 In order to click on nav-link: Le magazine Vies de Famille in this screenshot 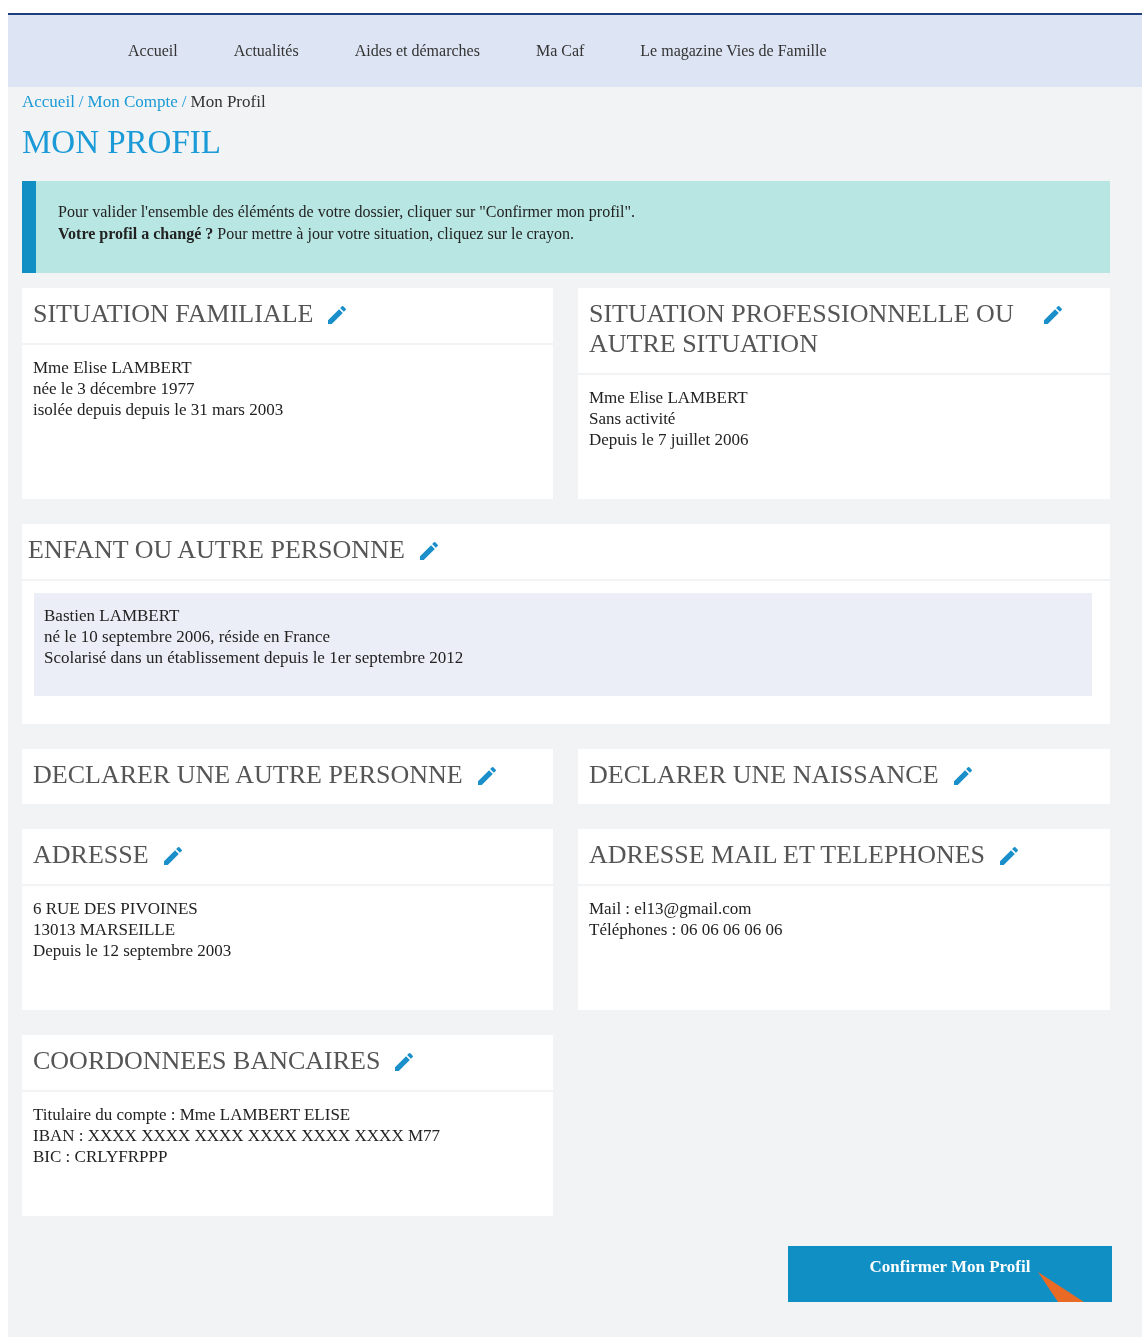, I will do `click(733, 51)`.